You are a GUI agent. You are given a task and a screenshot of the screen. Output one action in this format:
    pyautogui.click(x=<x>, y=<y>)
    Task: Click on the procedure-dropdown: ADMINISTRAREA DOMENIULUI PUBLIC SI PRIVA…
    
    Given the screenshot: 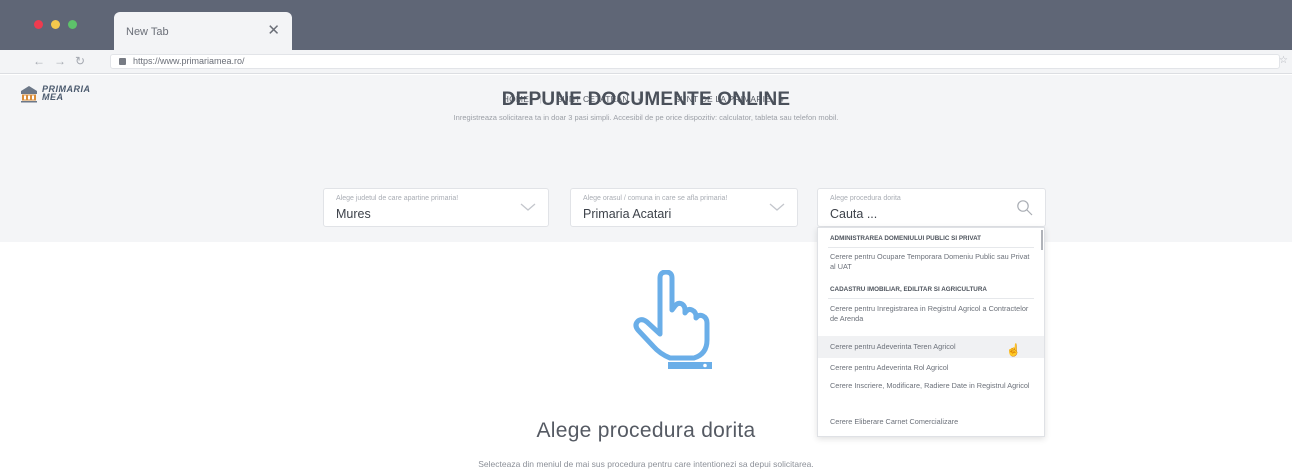 What is the action you would take?
    pyautogui.click(x=931, y=332)
    